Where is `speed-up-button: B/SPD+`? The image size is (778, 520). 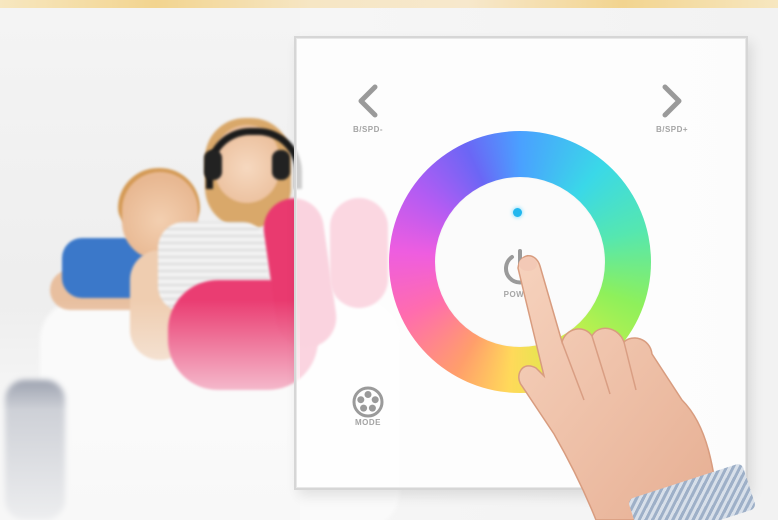
speed-up-button: B/SPD+ is located at coordinates (672, 109).